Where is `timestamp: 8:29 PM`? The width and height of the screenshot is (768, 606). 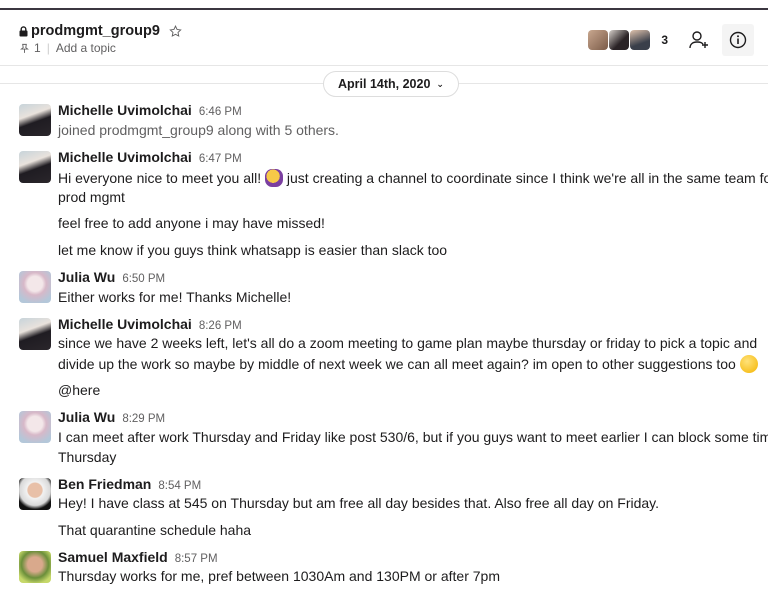 timestamp: 8:29 PM is located at coordinates (143, 419).